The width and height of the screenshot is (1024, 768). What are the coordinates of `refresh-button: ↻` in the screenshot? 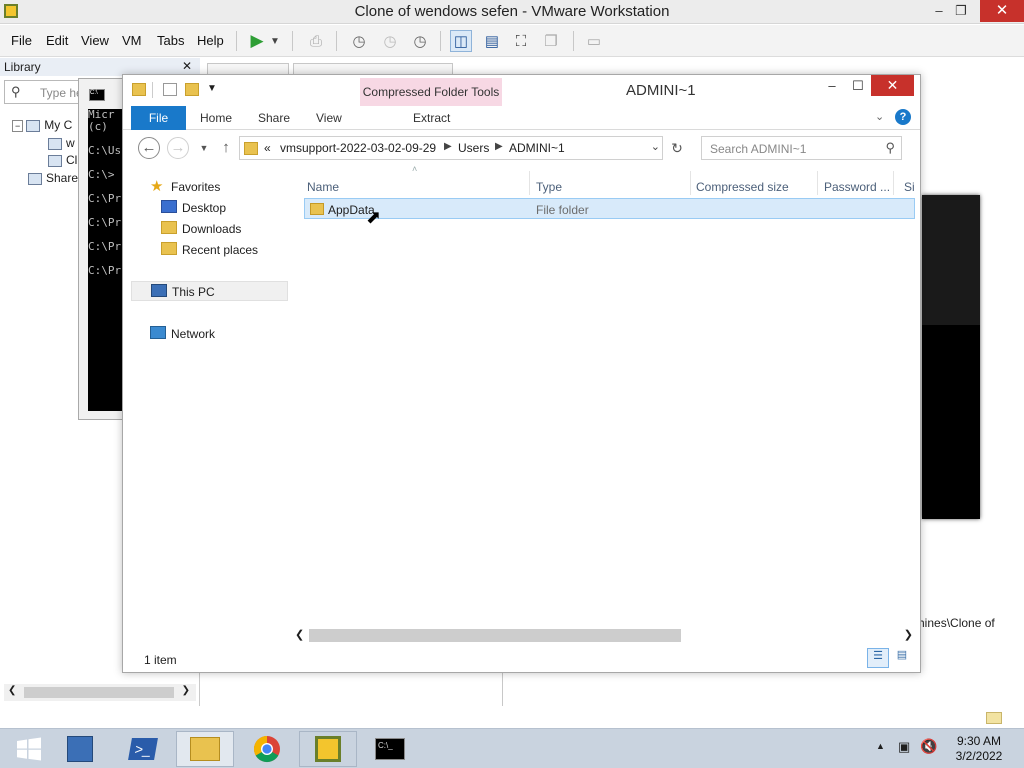 It's located at (677, 148).